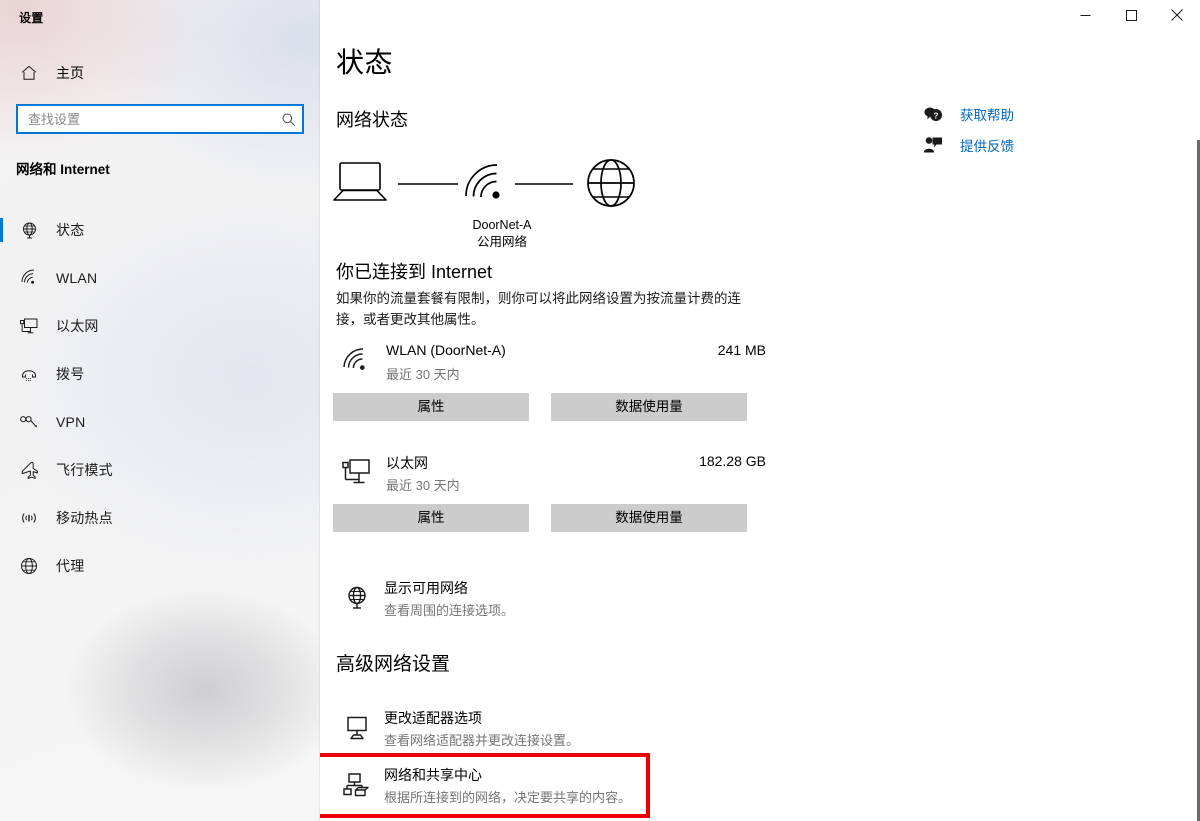 This screenshot has width=1200, height=821. Describe the element at coordinates (1198, 426) in the screenshot. I see `scrollbar-track` at that location.